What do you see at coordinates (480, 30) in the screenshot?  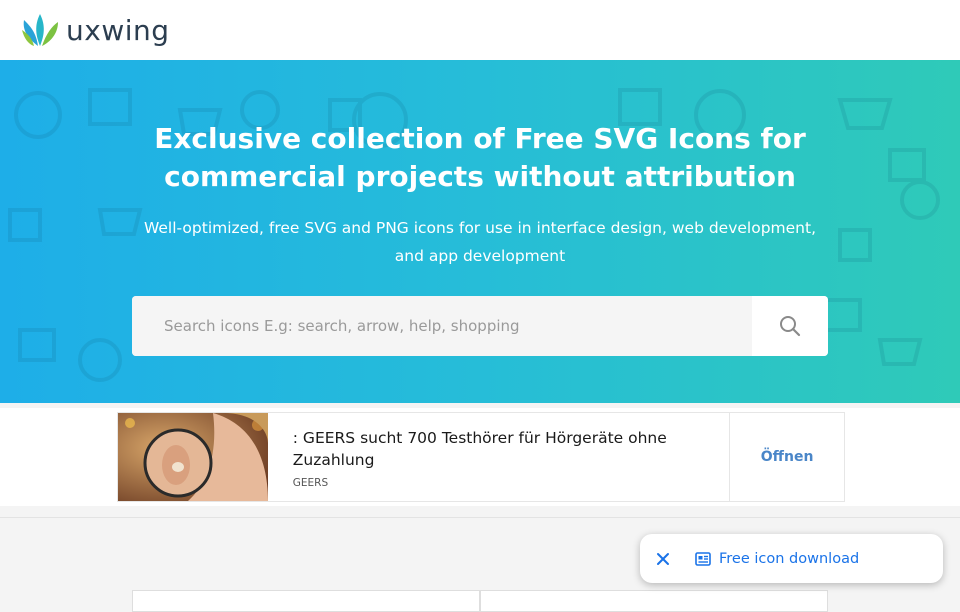 I see `site-header: uxwing` at bounding box center [480, 30].